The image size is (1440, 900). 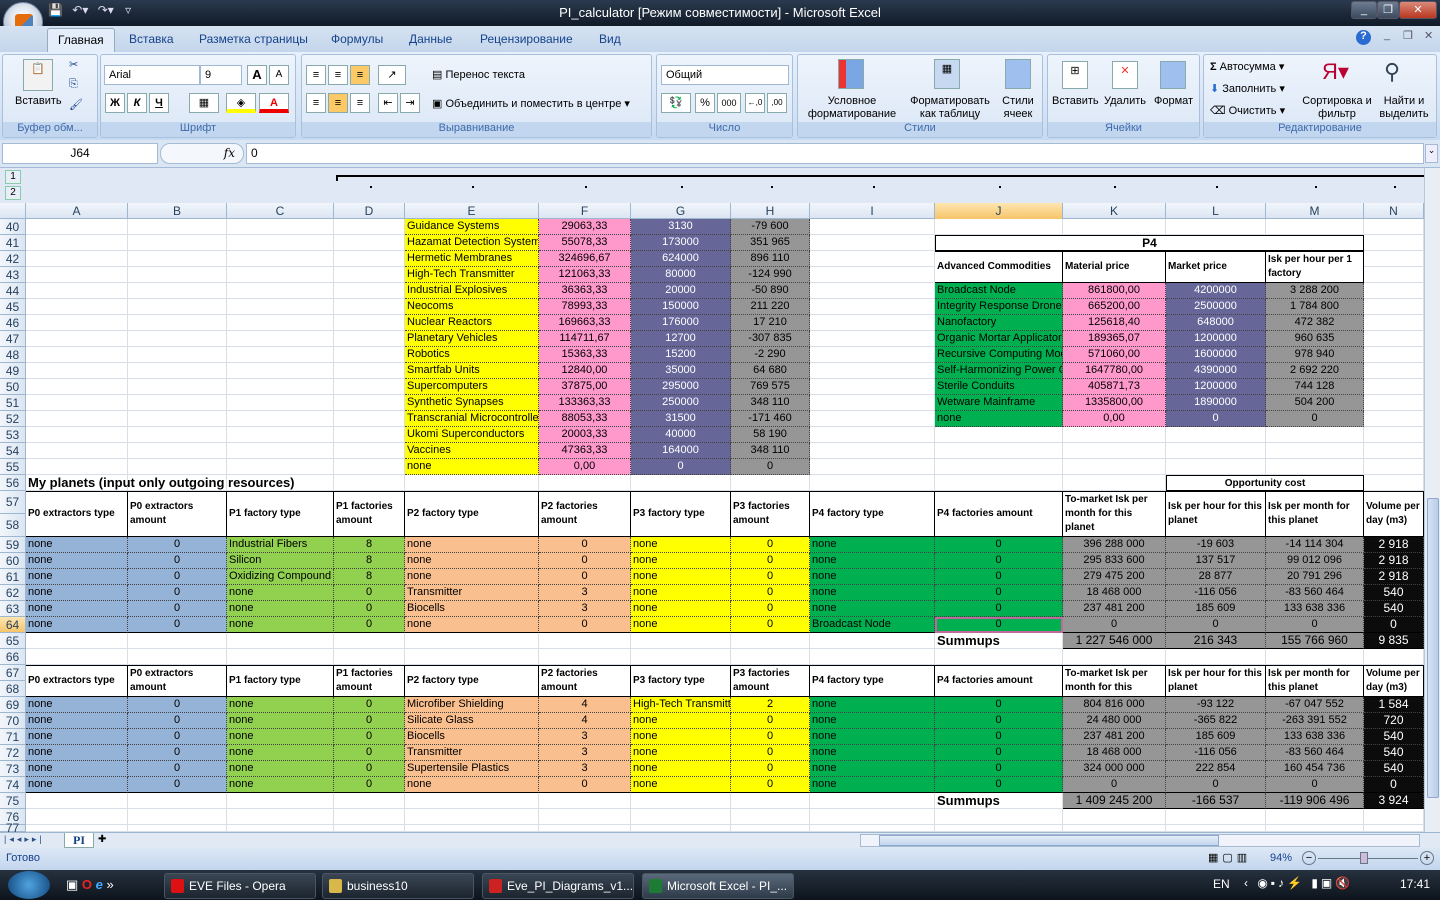 I want to click on top-table-cell: Synthetic Synapses, so click(x=472, y=403).